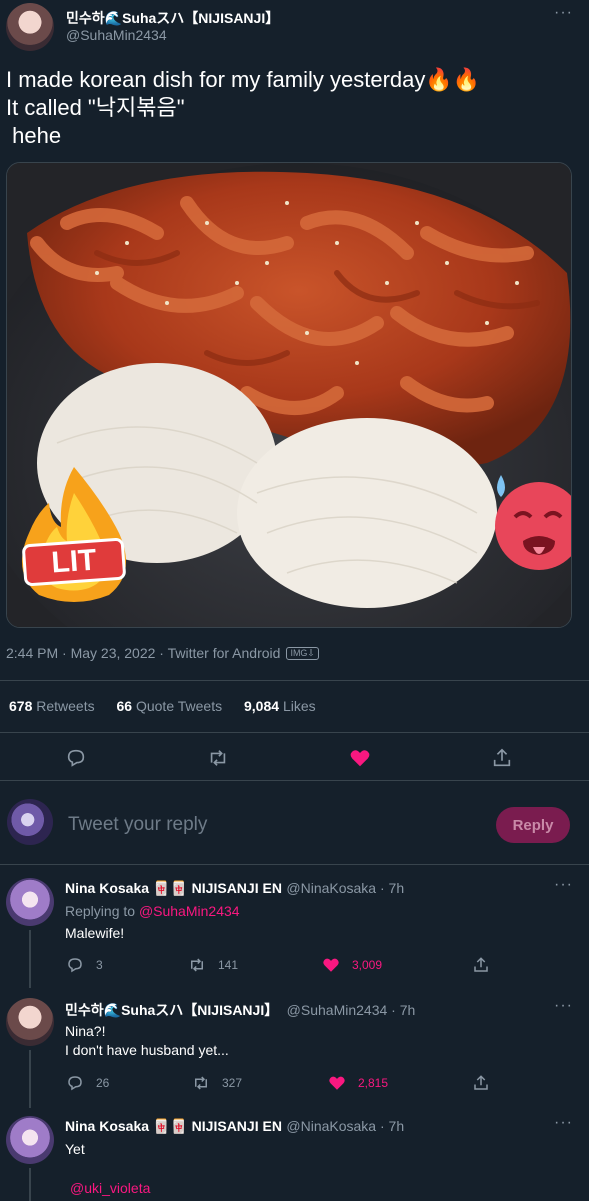 The height and width of the screenshot is (1201, 589). I want to click on reply-3-name: Nina Kosaka 🀄🀄 NIJISANJI EN, so click(173, 1126).